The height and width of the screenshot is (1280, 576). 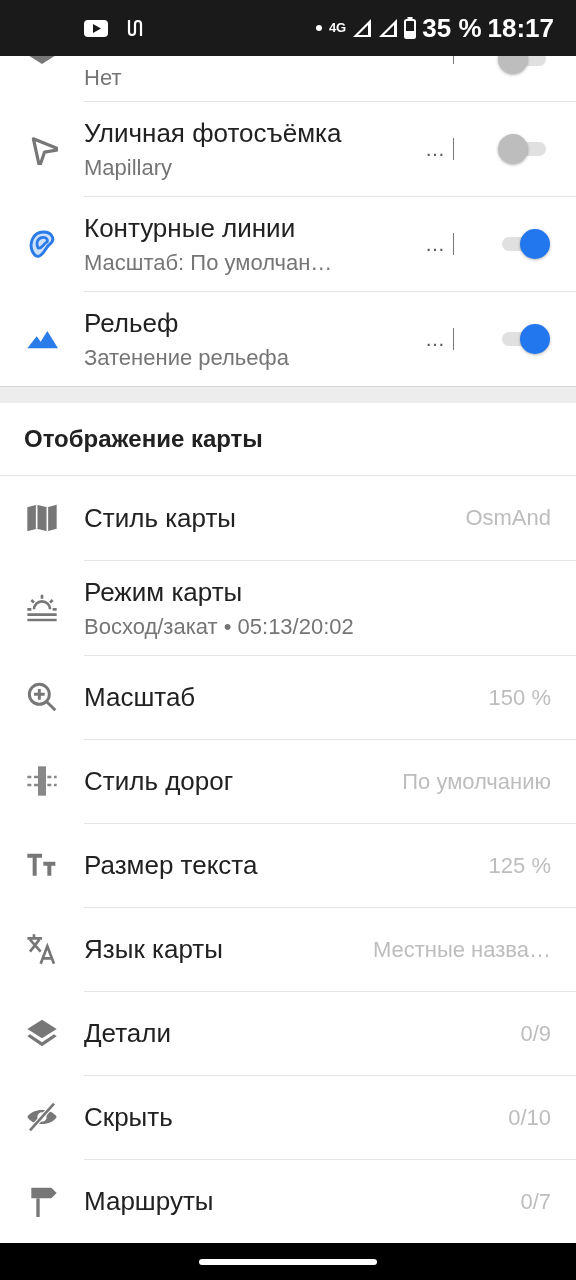 I want to click on settings-item: Стиль карты OsmAnd, so click(x=288, y=518).